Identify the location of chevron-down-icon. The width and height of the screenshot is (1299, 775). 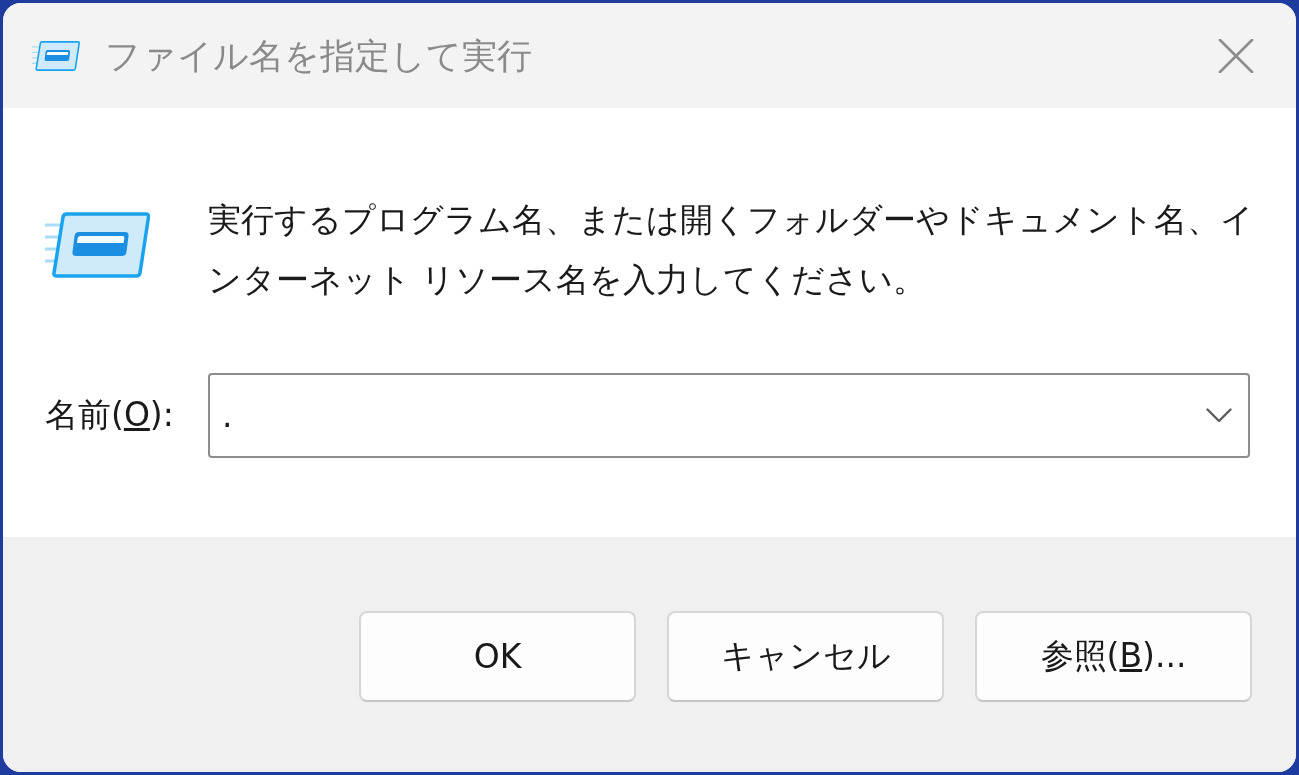
(1219, 415).